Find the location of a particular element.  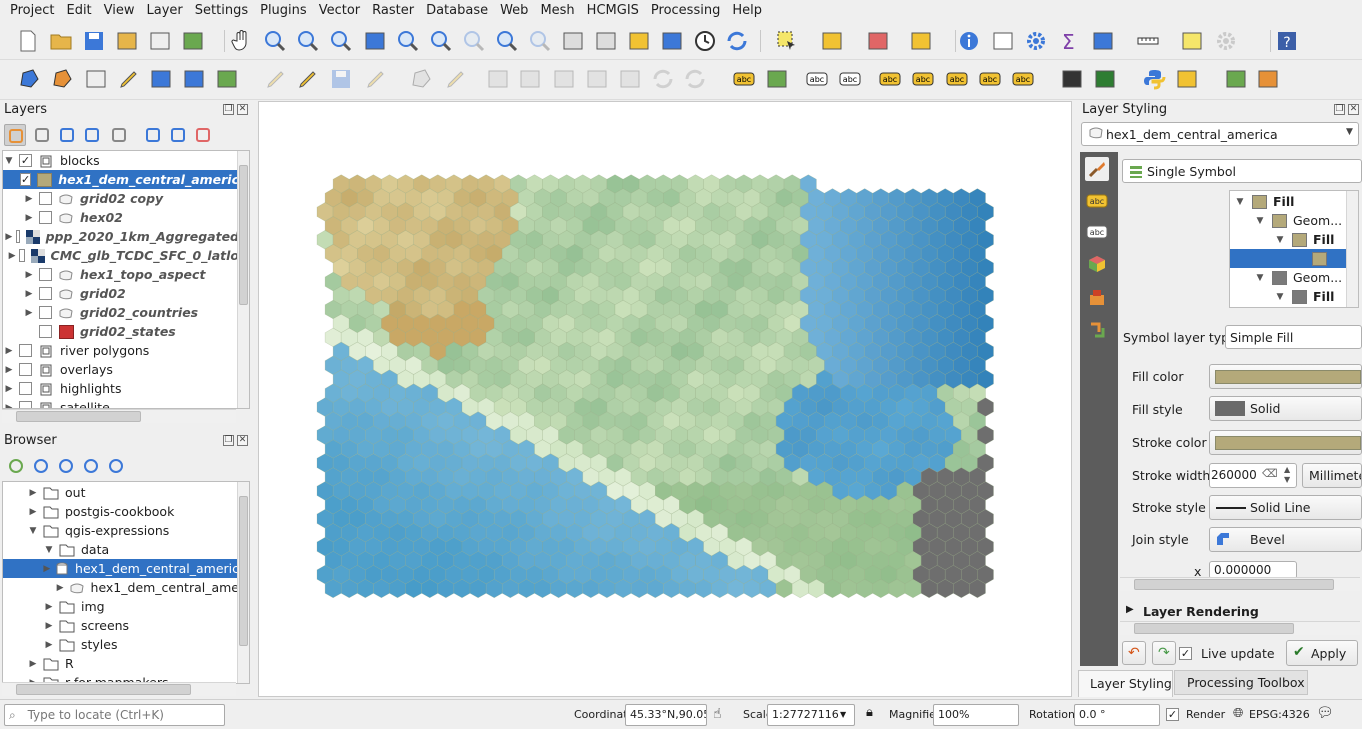

layers-hscroll is located at coordinates (119, 416).